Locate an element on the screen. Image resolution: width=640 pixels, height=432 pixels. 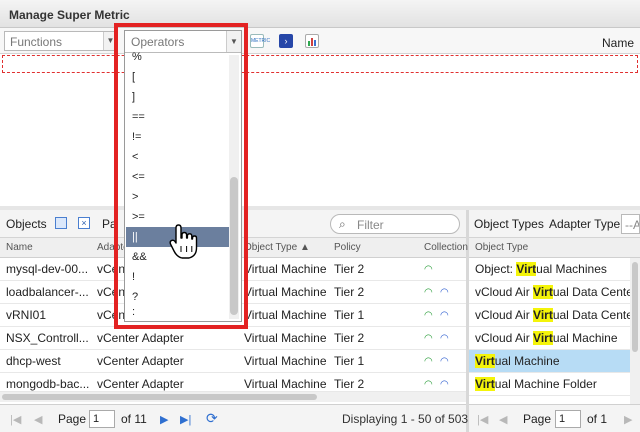
object-types-label: Object Types is located at coordinates (509, 224).